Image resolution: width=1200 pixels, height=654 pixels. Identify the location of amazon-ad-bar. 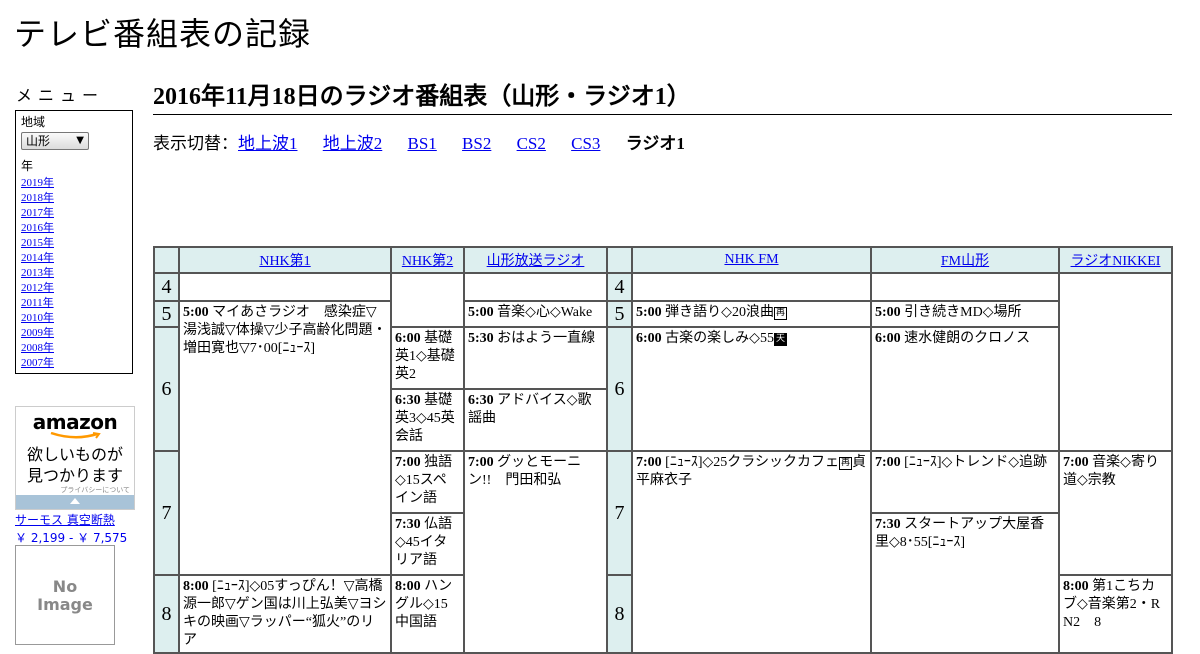
(75, 502).